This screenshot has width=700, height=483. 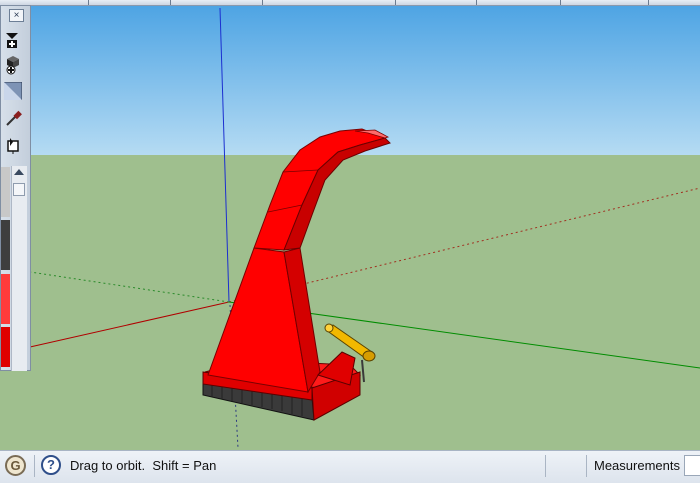 I want to click on swatch-gray, so click(x=5, y=192).